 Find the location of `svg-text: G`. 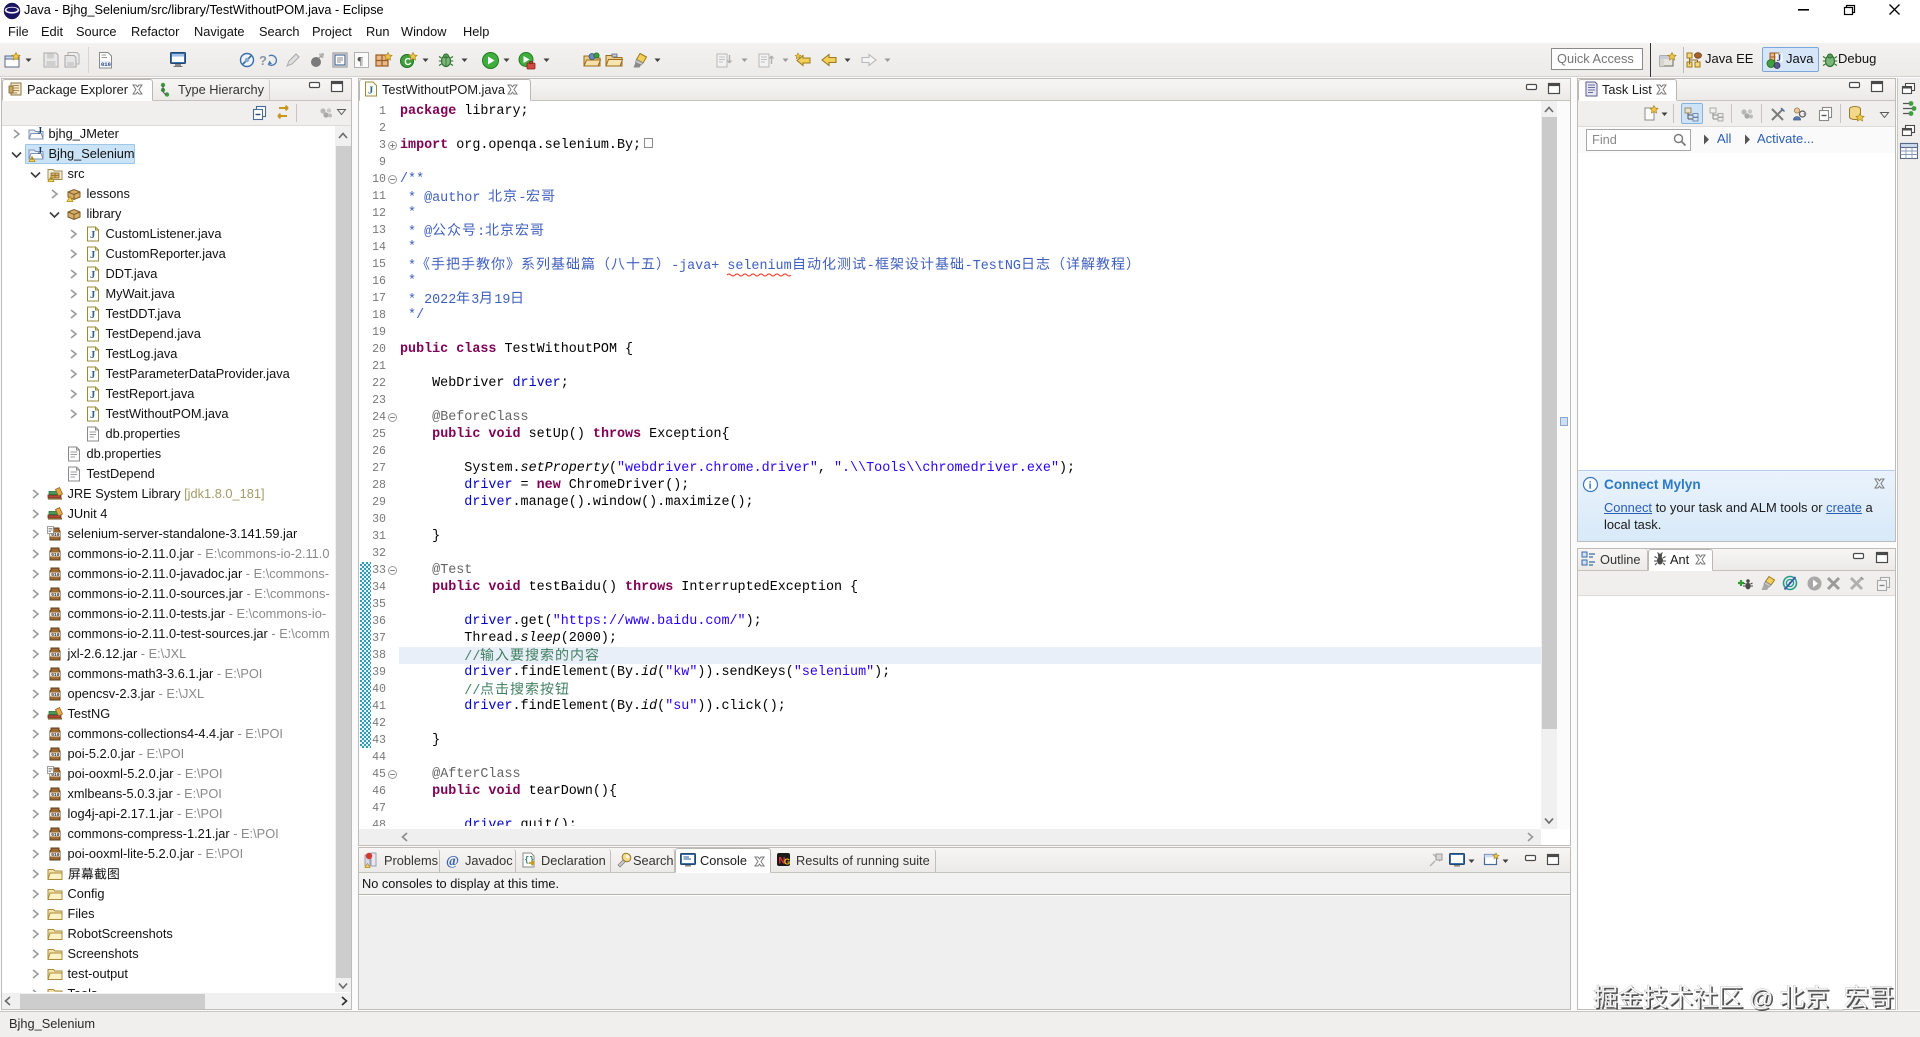

svg-text: G is located at coordinates (787, 862).